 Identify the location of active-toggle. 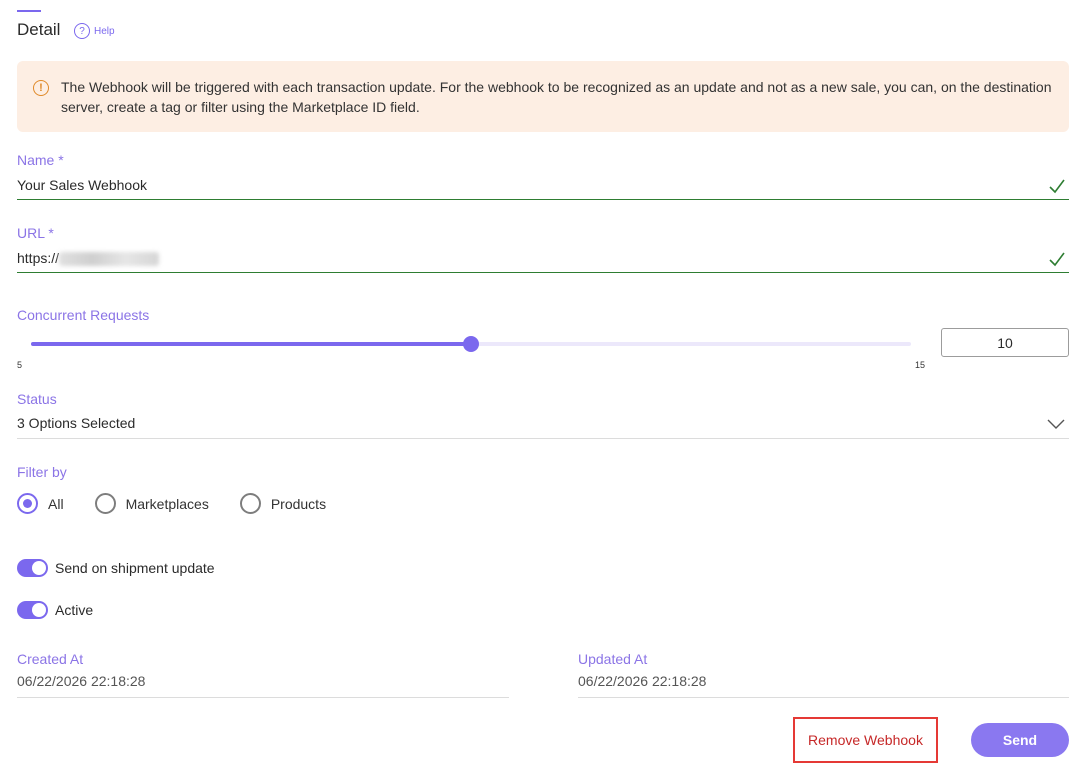
(32, 610).